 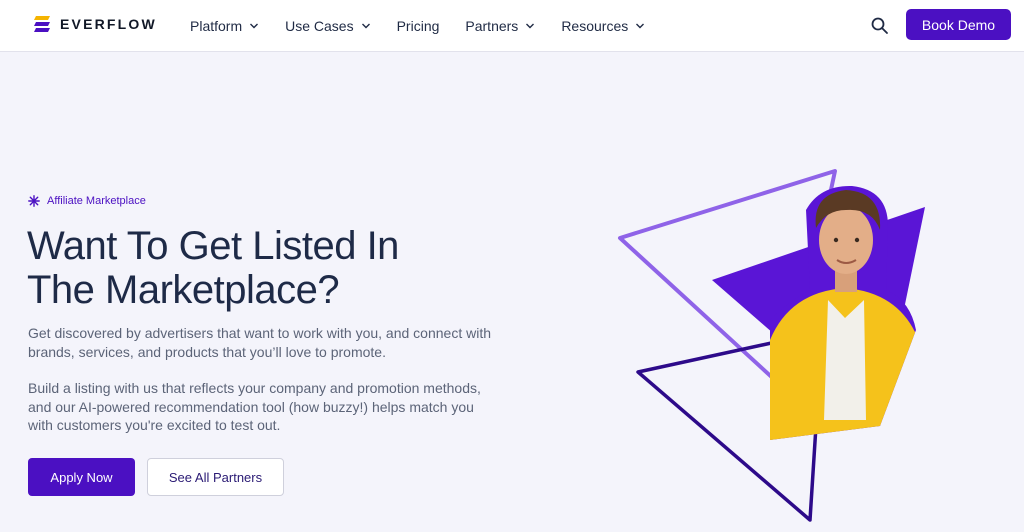 I want to click on nav-item-label: Resources, so click(x=595, y=26).